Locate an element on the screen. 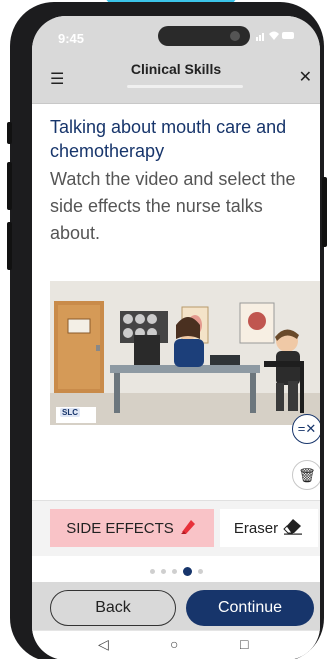 The width and height of the screenshot is (329, 659). highlighter-icon is located at coordinates (188, 528).